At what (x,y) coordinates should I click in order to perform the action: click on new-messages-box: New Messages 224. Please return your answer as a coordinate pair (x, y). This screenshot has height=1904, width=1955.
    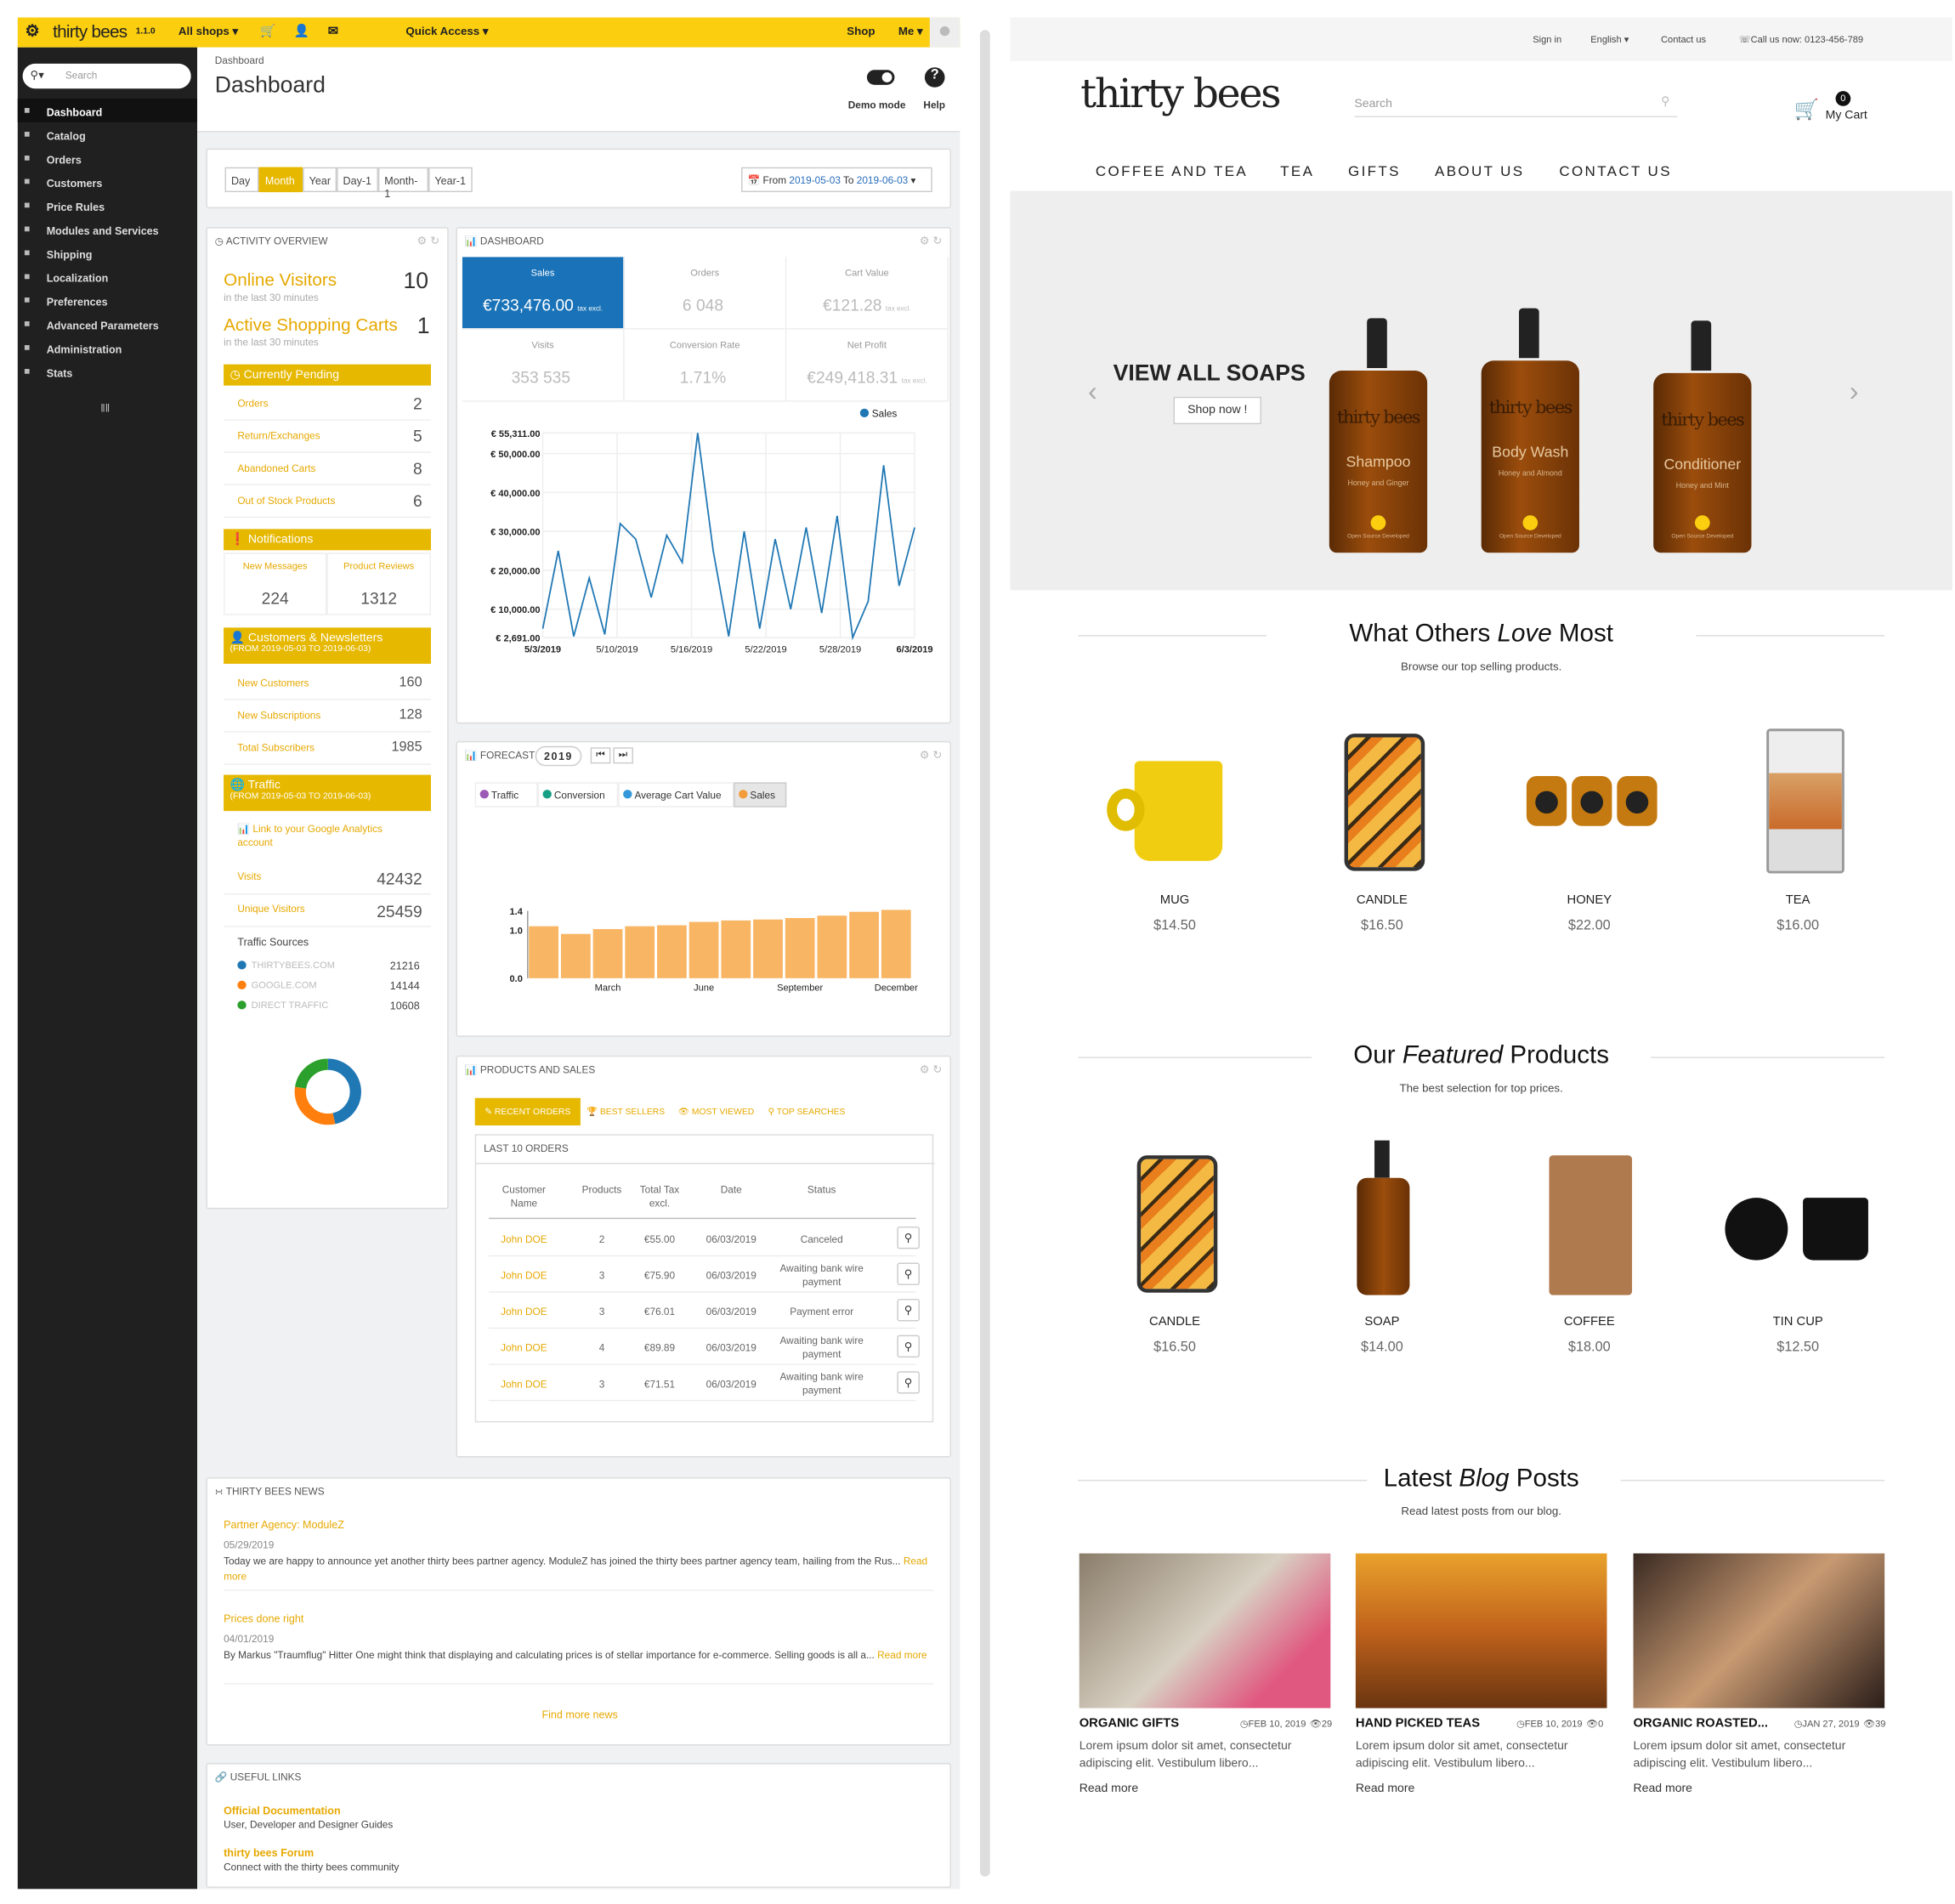
    Looking at the image, I should click on (275, 583).